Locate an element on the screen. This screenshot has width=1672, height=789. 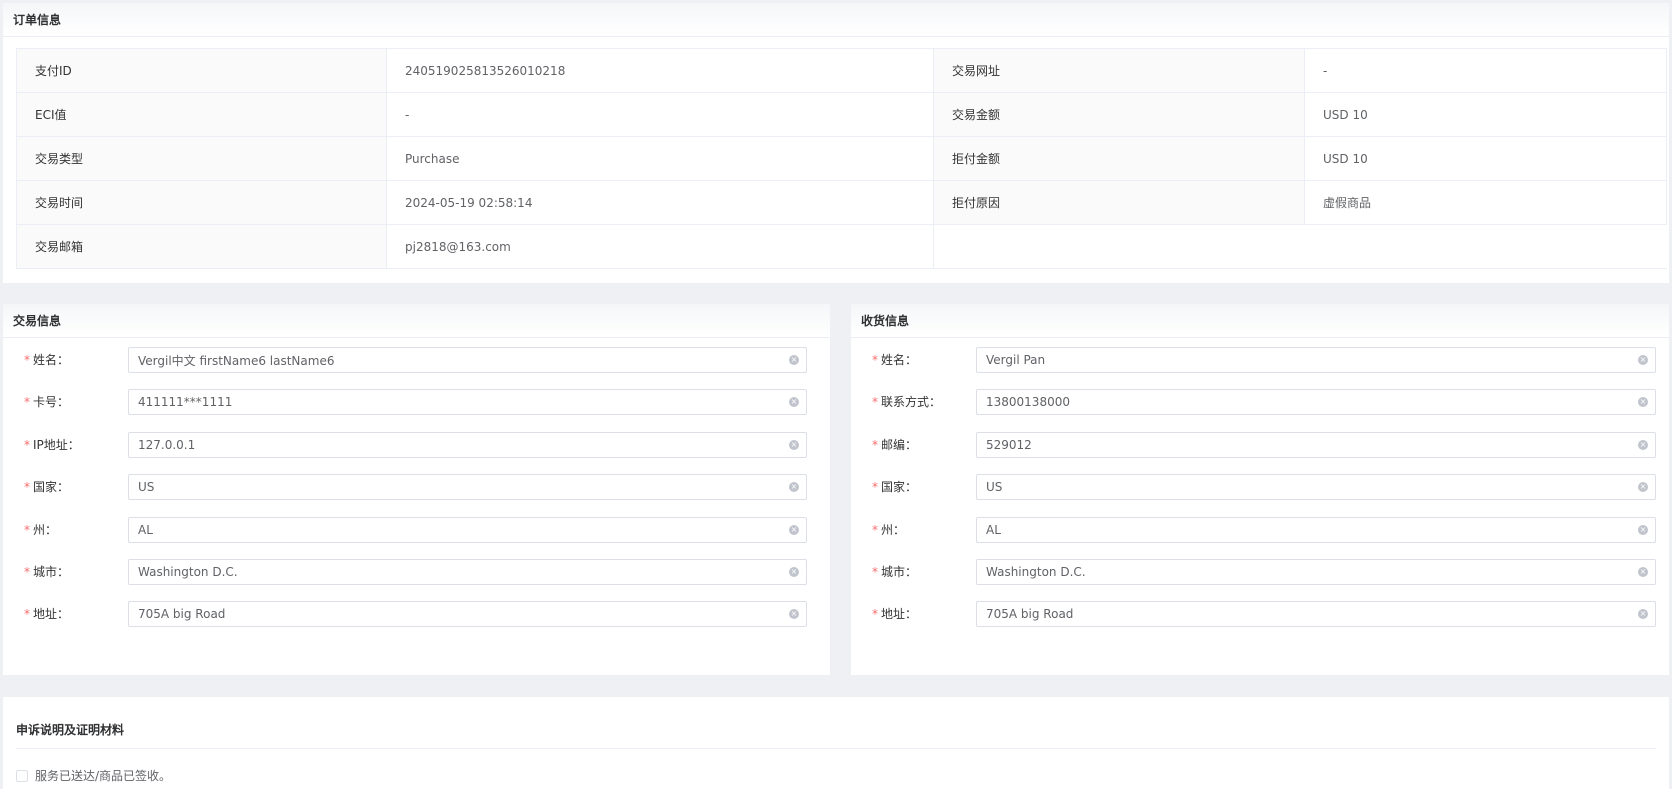
appeal-panel: 申诉说明及证明材料 服务已送达/商品已签收。 is located at coordinates (836, 743).